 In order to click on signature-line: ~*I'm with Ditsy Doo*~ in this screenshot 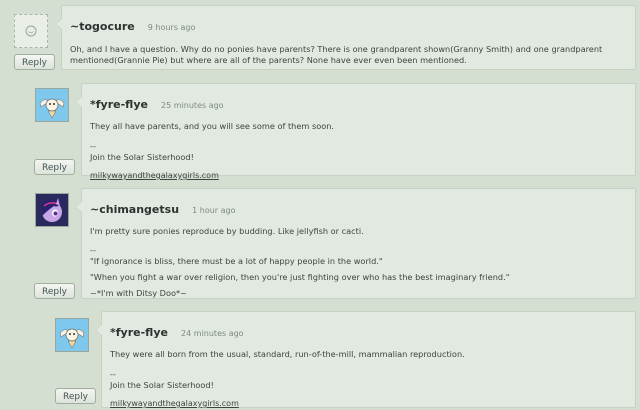, I will do `click(138, 293)`.